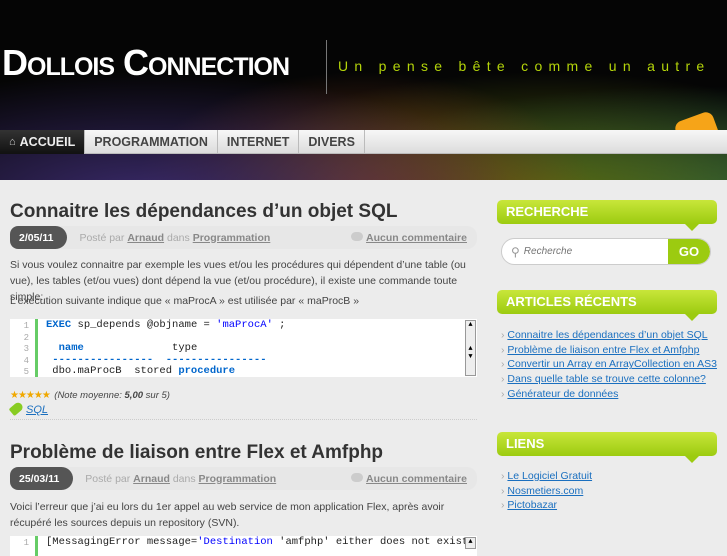 The width and height of the screenshot is (727, 556). I want to click on external-link: Nosmetiers.com, so click(545, 491).